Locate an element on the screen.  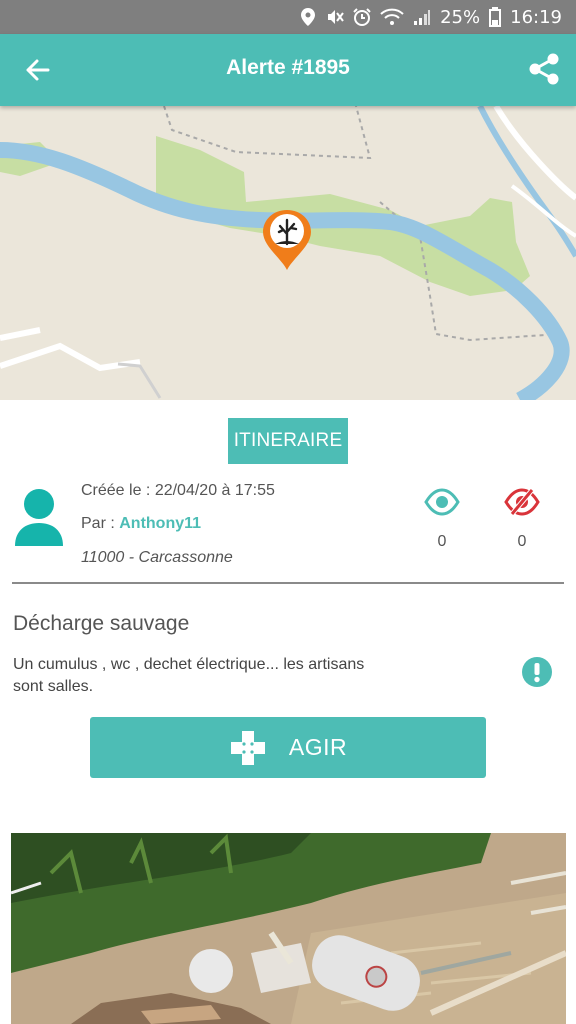
hidden-count: 0 is located at coordinates (522, 541).